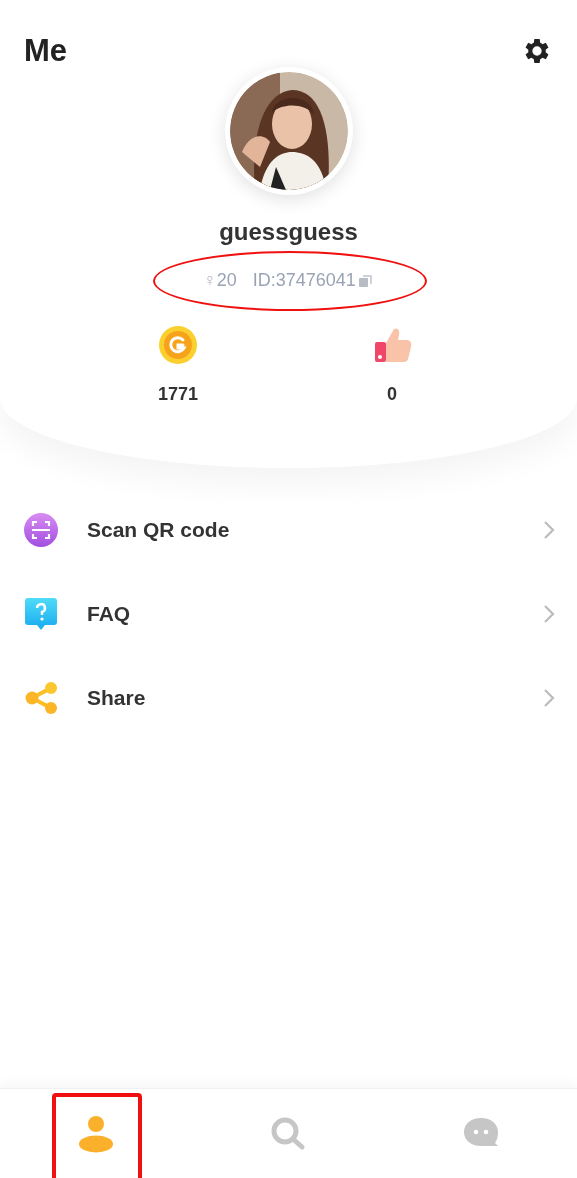 Image resolution: width=577 pixels, height=1178 pixels. What do you see at coordinates (178, 344) in the screenshot?
I see `coin-icon` at bounding box center [178, 344].